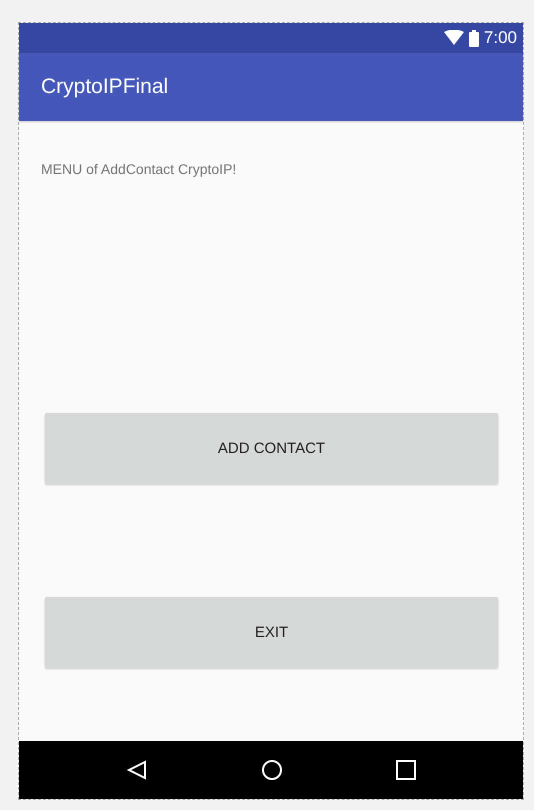 The height and width of the screenshot is (810, 534). What do you see at coordinates (500, 38) in the screenshot?
I see `status-time: 7:00` at bounding box center [500, 38].